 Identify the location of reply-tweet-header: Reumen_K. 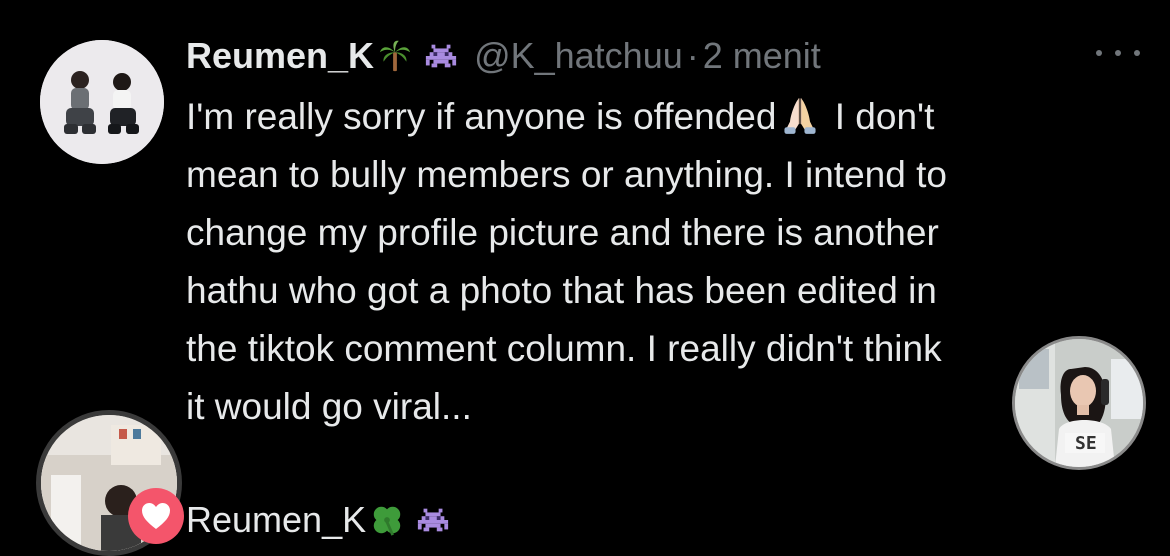
(318, 520).